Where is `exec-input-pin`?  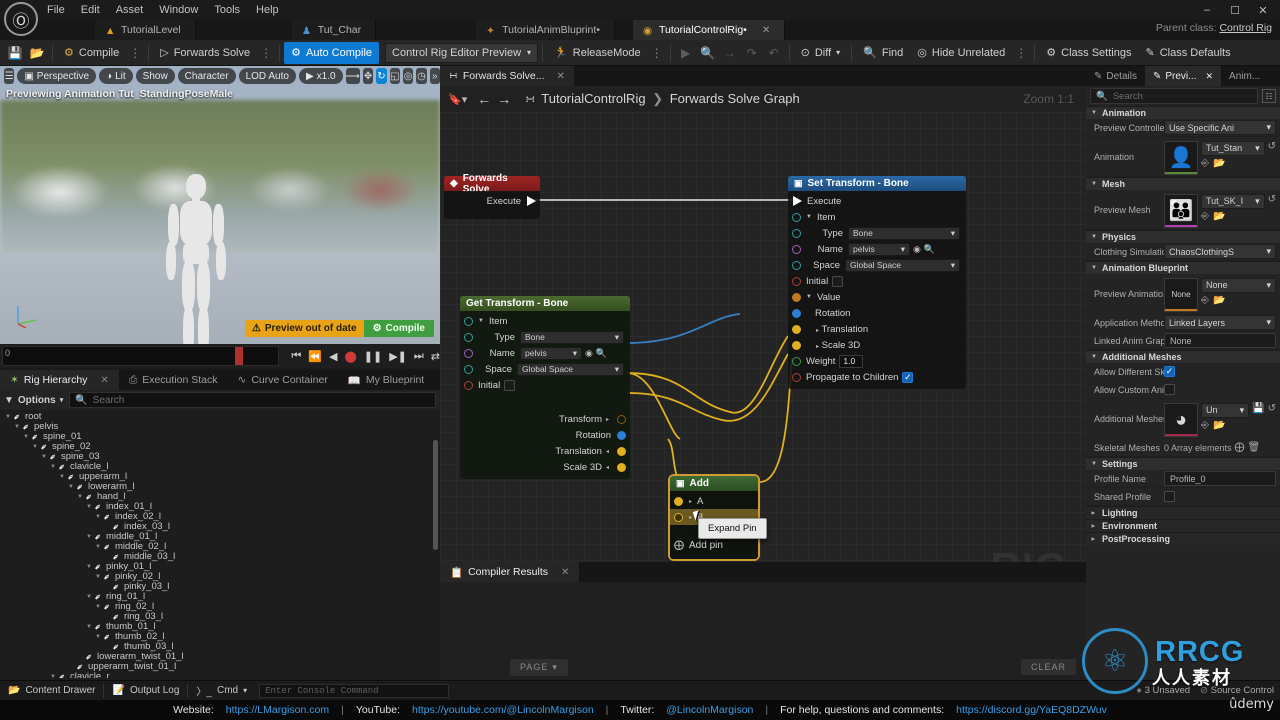
exec-input-pin is located at coordinates (797, 201).